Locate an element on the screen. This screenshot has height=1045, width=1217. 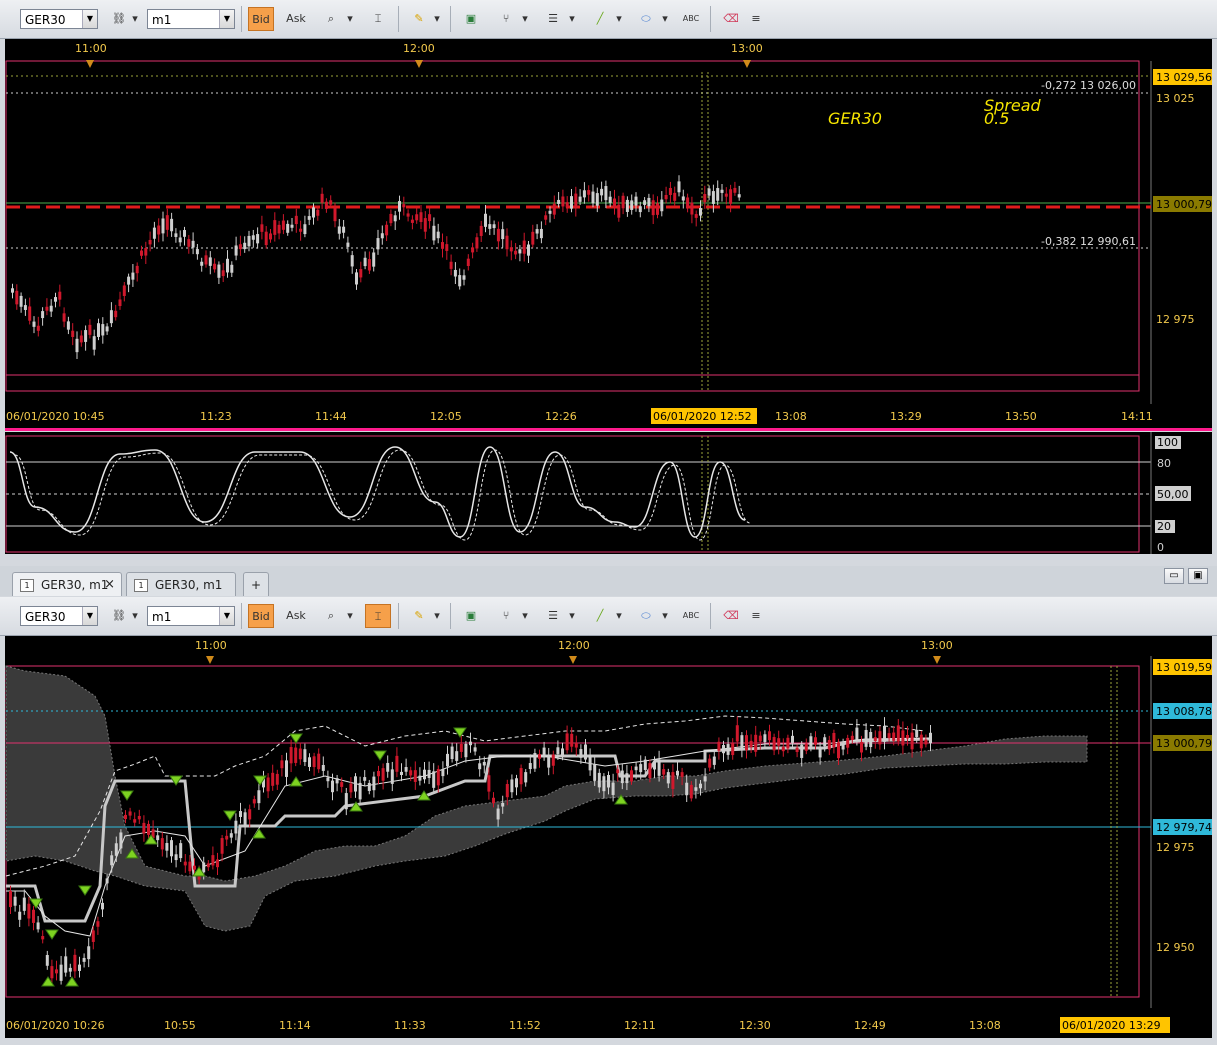
oscillator-canvas: 100 80 50,00 20 0 is located at coordinates (608, 493).